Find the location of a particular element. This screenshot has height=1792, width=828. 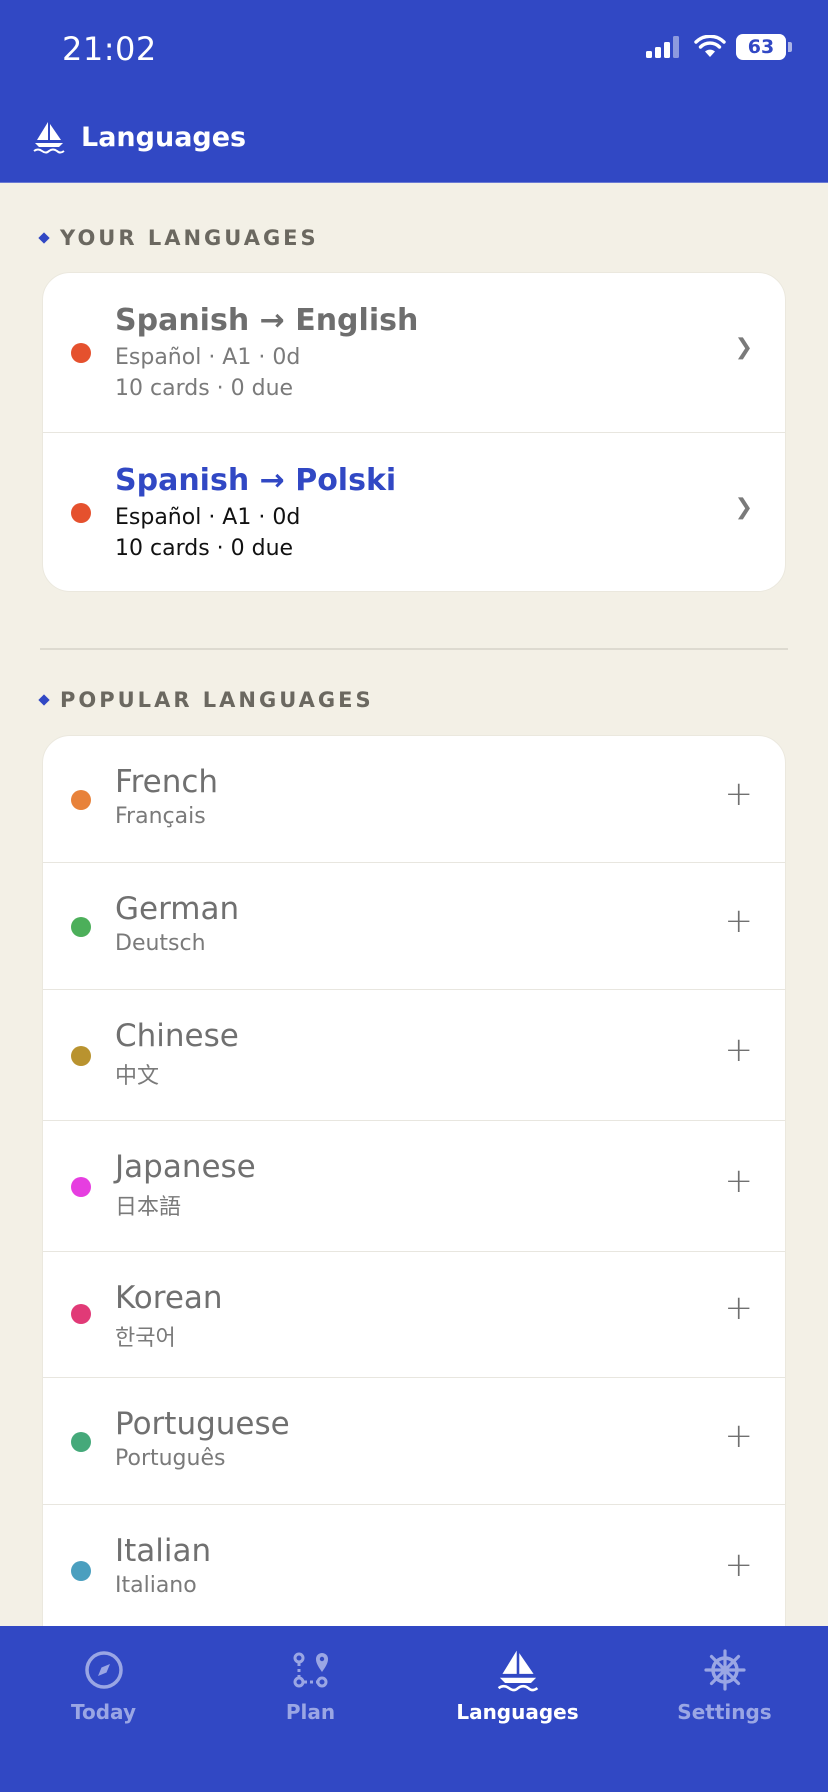

language-name: French is located at coordinates (167, 782).